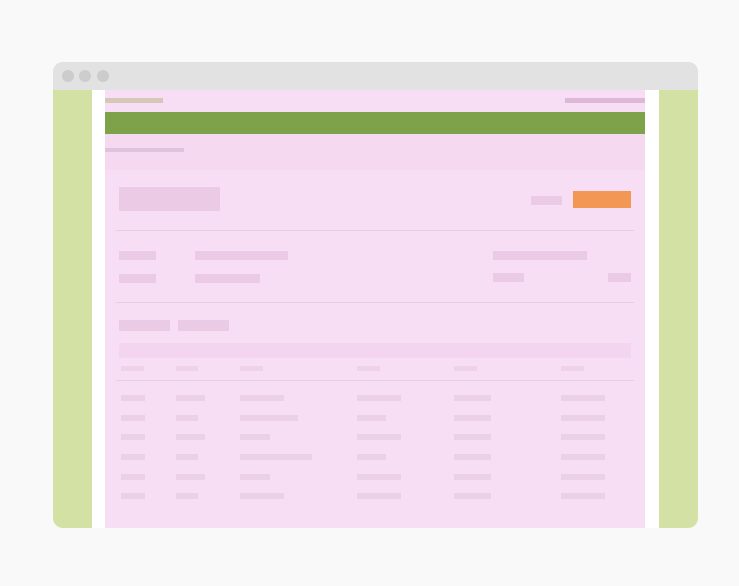 The image size is (739, 586). What do you see at coordinates (652, 309) in the screenshot?
I see `page-gutter-right` at bounding box center [652, 309].